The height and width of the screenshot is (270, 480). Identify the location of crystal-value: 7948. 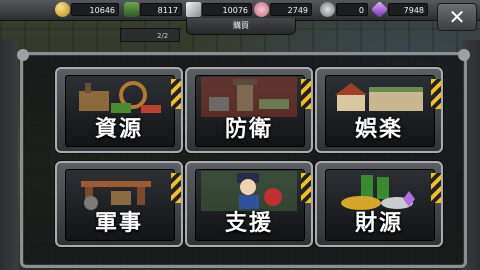
(408, 9).